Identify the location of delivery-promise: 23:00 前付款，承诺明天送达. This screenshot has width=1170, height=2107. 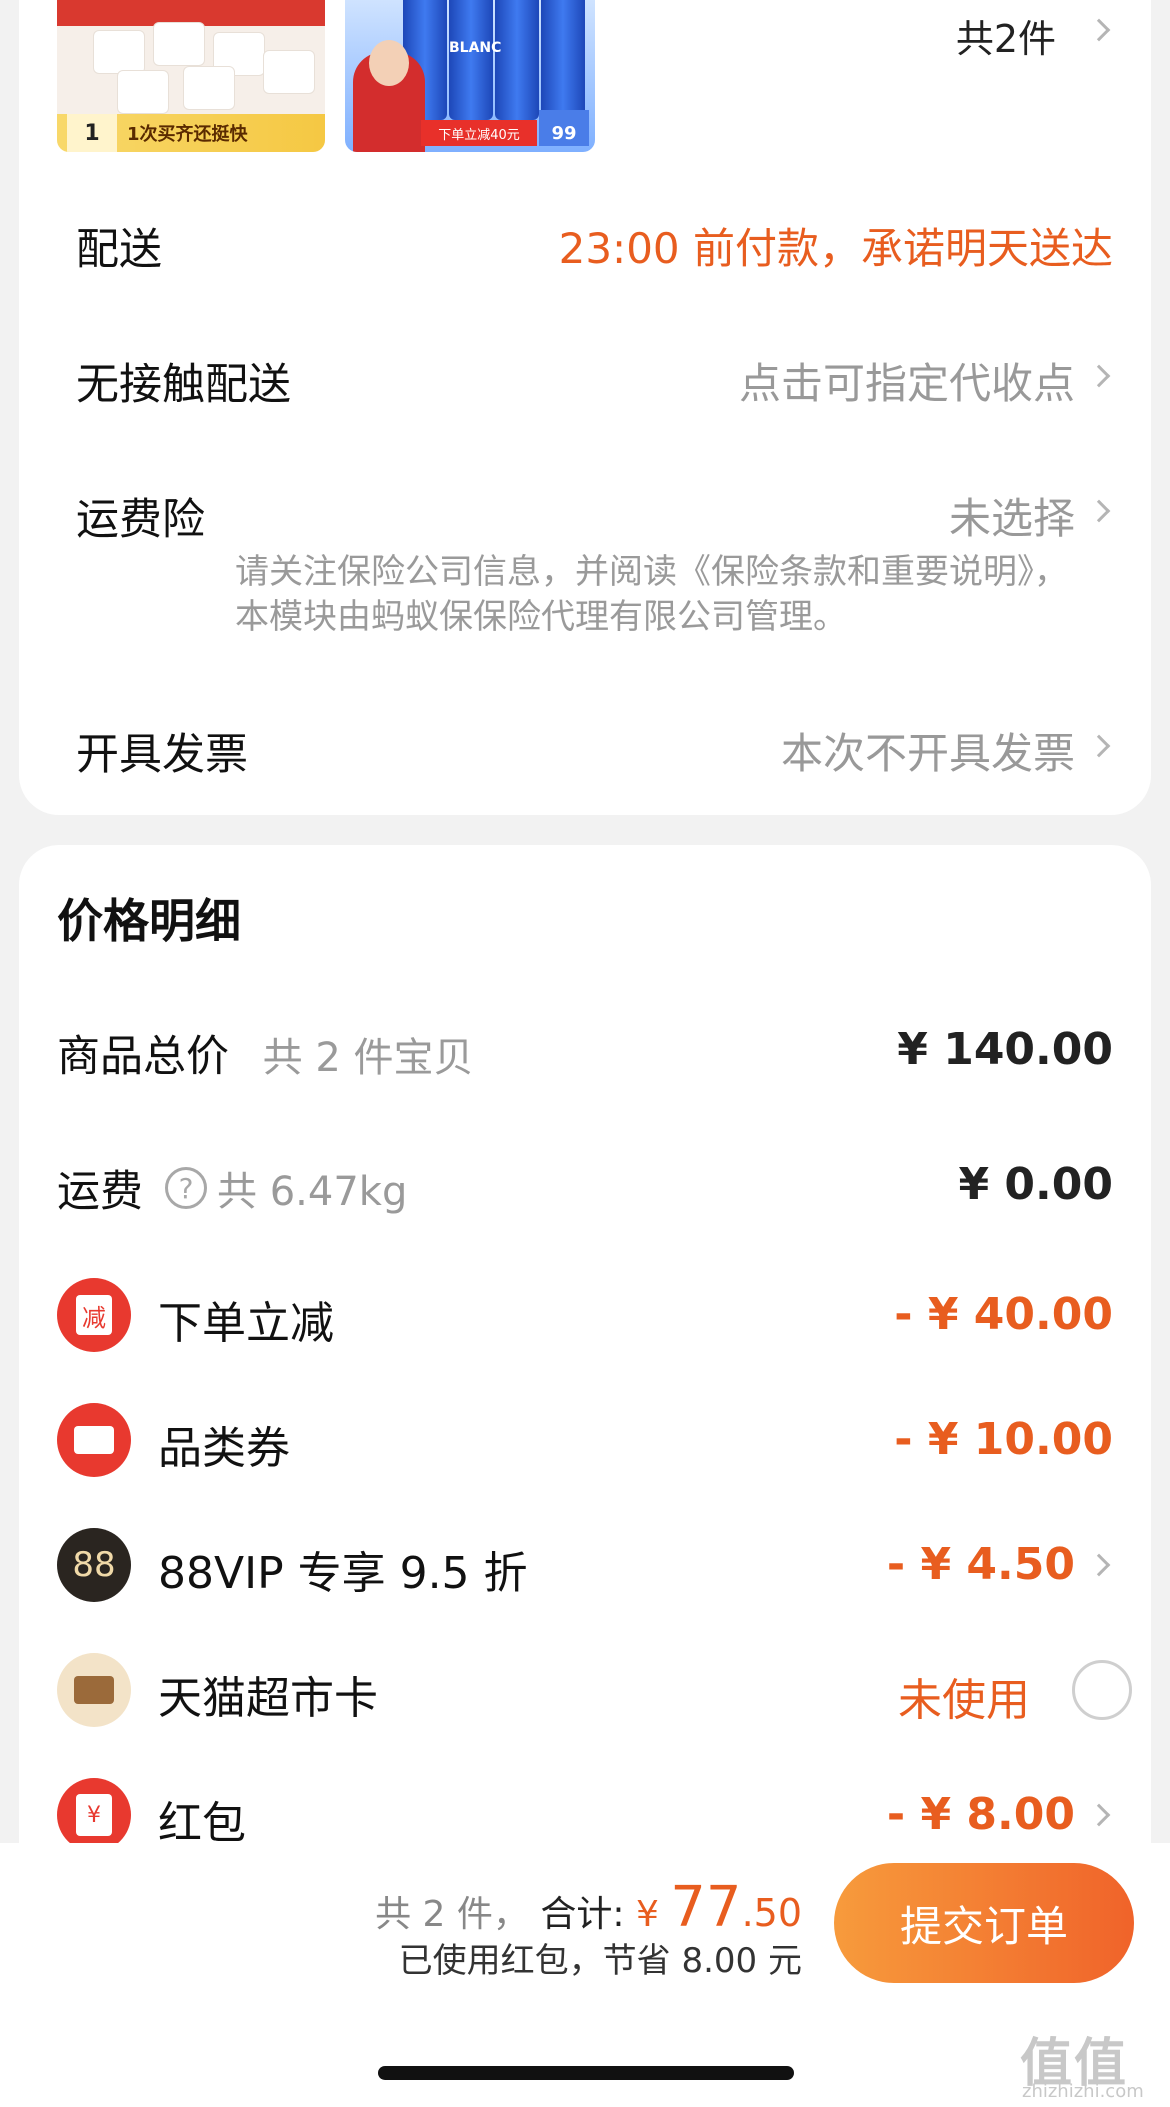
(835, 248).